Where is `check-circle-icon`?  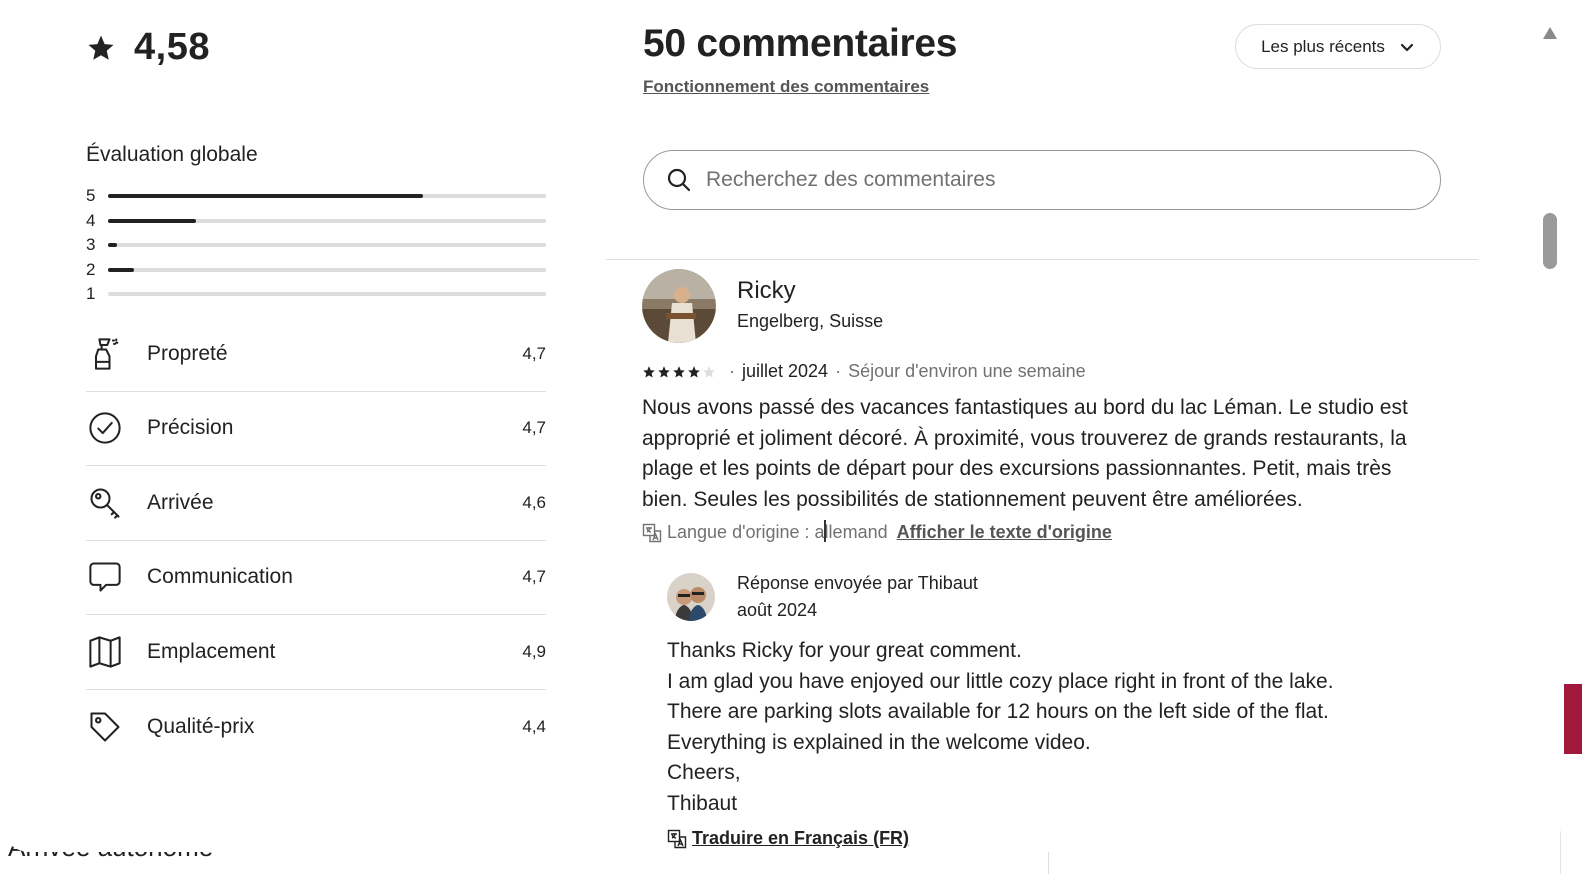 check-circle-icon is located at coordinates (105, 428).